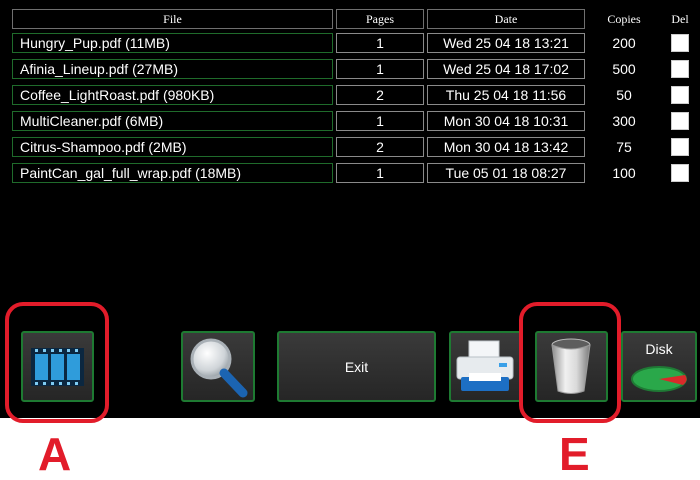 Image resolution: width=700 pixels, height=480 pixels. Describe the element at coordinates (57, 362) in the screenshot. I see `callout-a-box` at that location.